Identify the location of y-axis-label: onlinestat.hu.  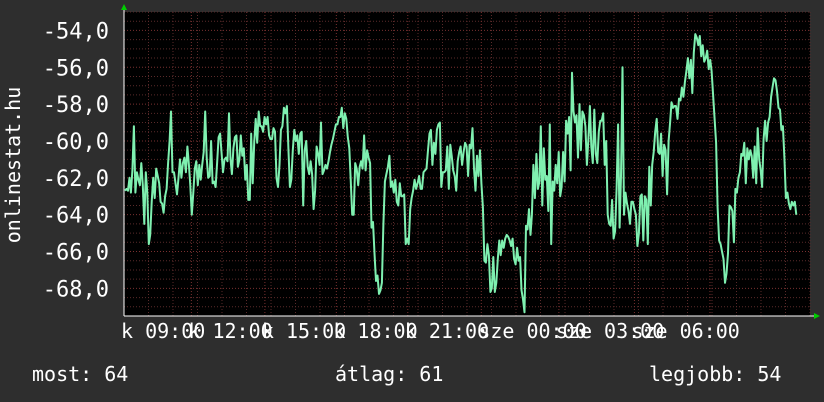
(13, 165).